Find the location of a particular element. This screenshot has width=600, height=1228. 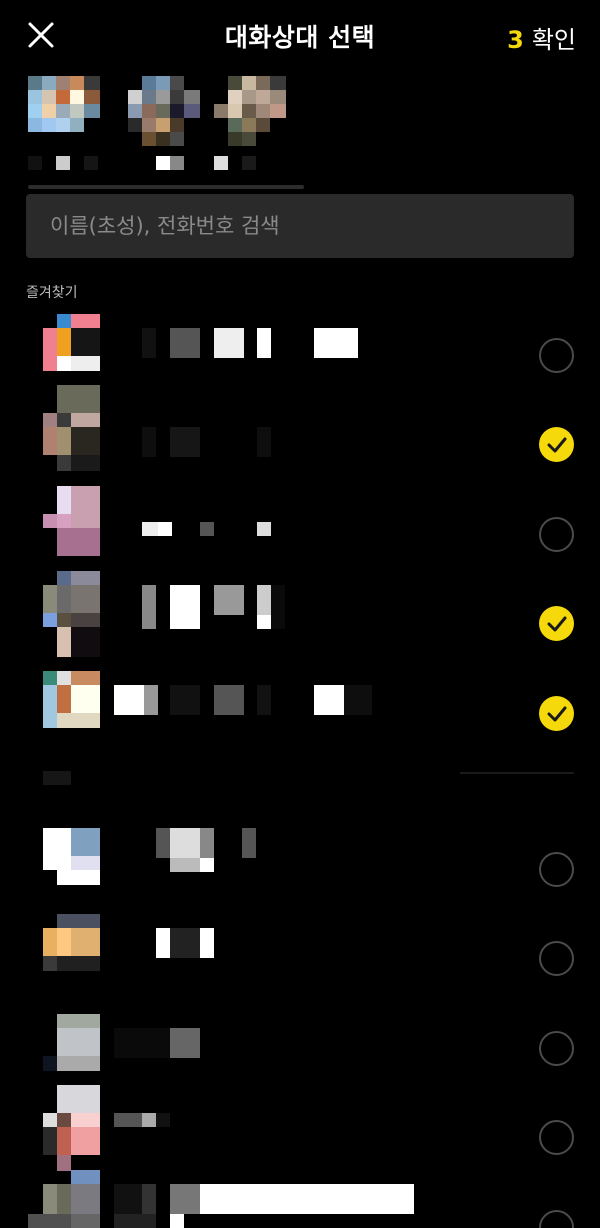

strip-scrollbar is located at coordinates (166, 187).